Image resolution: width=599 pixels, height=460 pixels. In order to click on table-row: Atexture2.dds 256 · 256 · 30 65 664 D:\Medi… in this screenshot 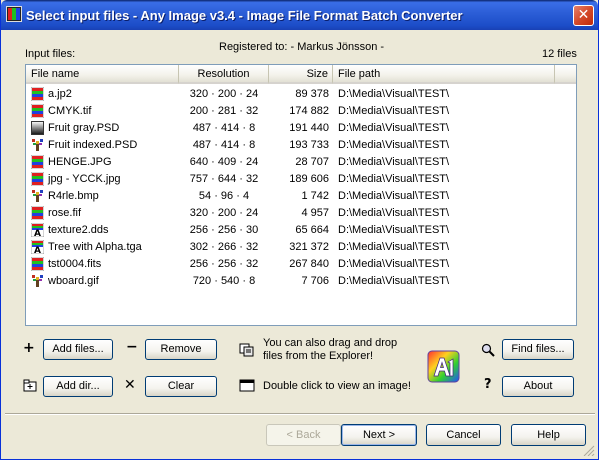, I will do `click(301, 230)`.